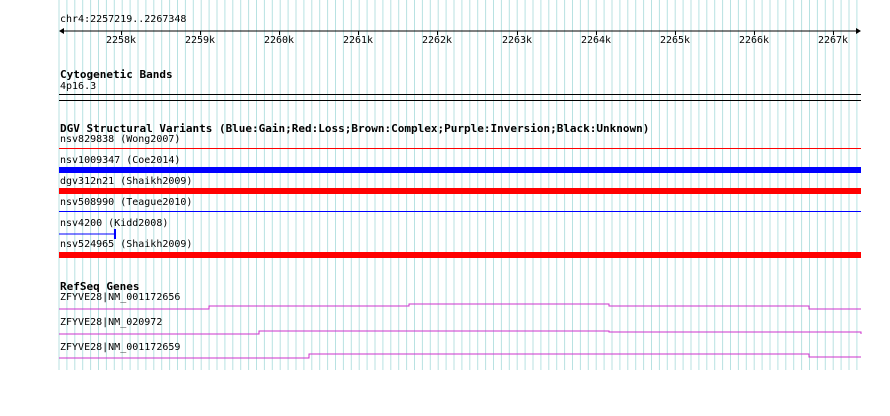 The height and width of the screenshot is (416, 890). What do you see at coordinates (123, 19) in the screenshot?
I see `region-label: chr4:2257219..2267348` at bounding box center [123, 19].